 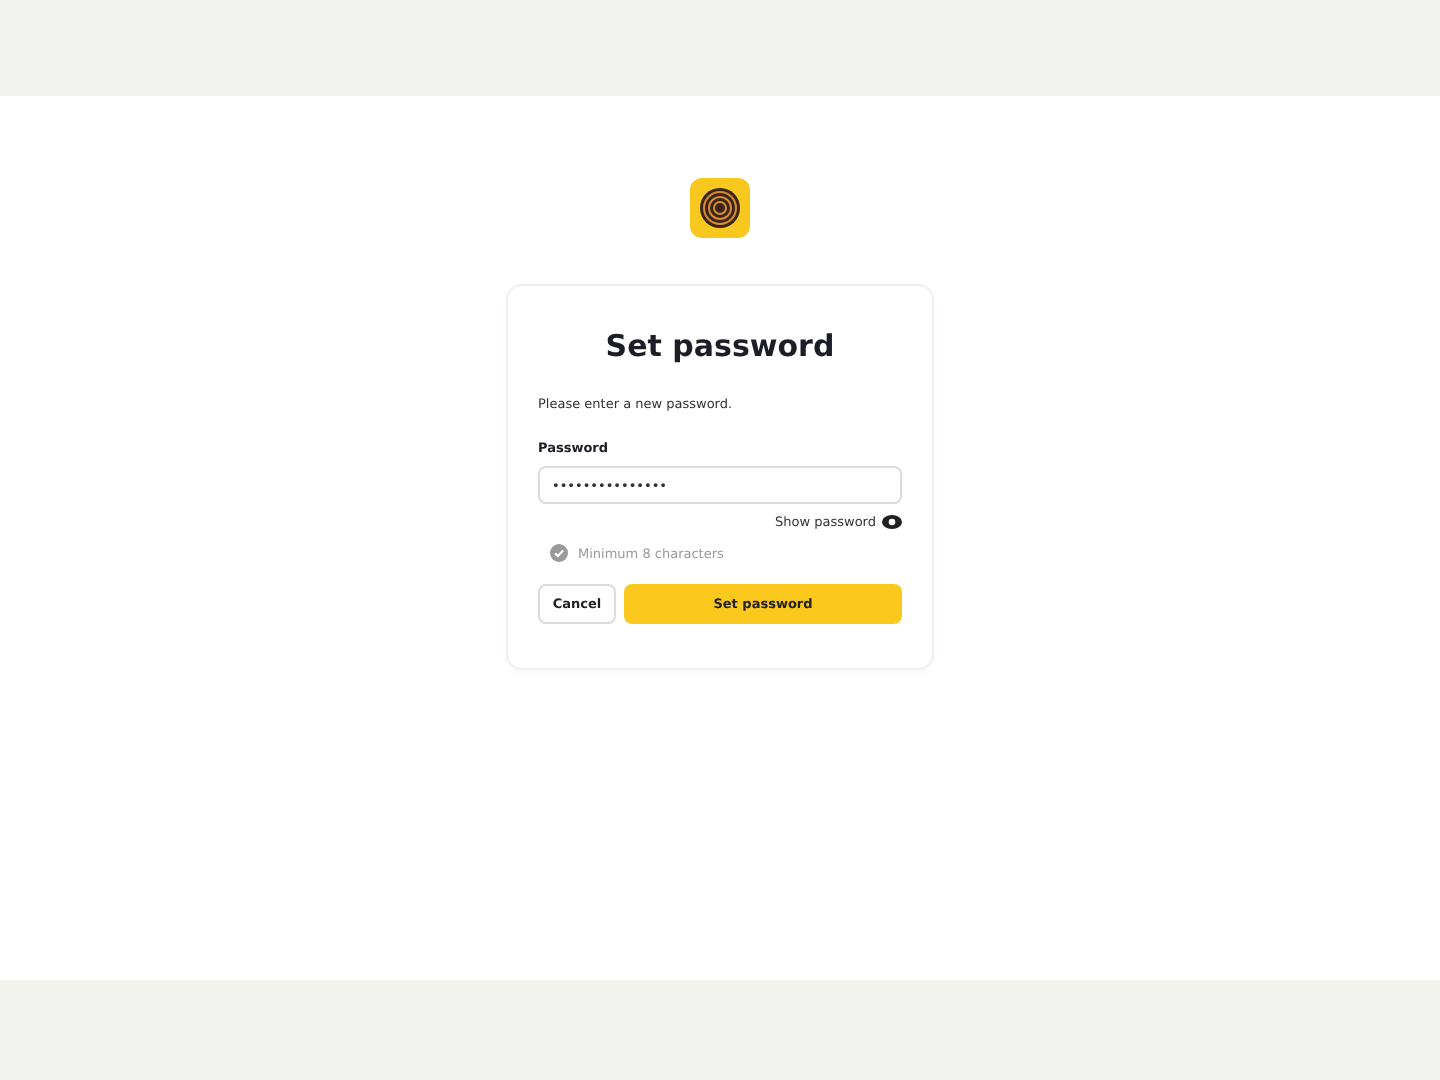 What do you see at coordinates (720, 346) in the screenshot?
I see `card-title: Set password` at bounding box center [720, 346].